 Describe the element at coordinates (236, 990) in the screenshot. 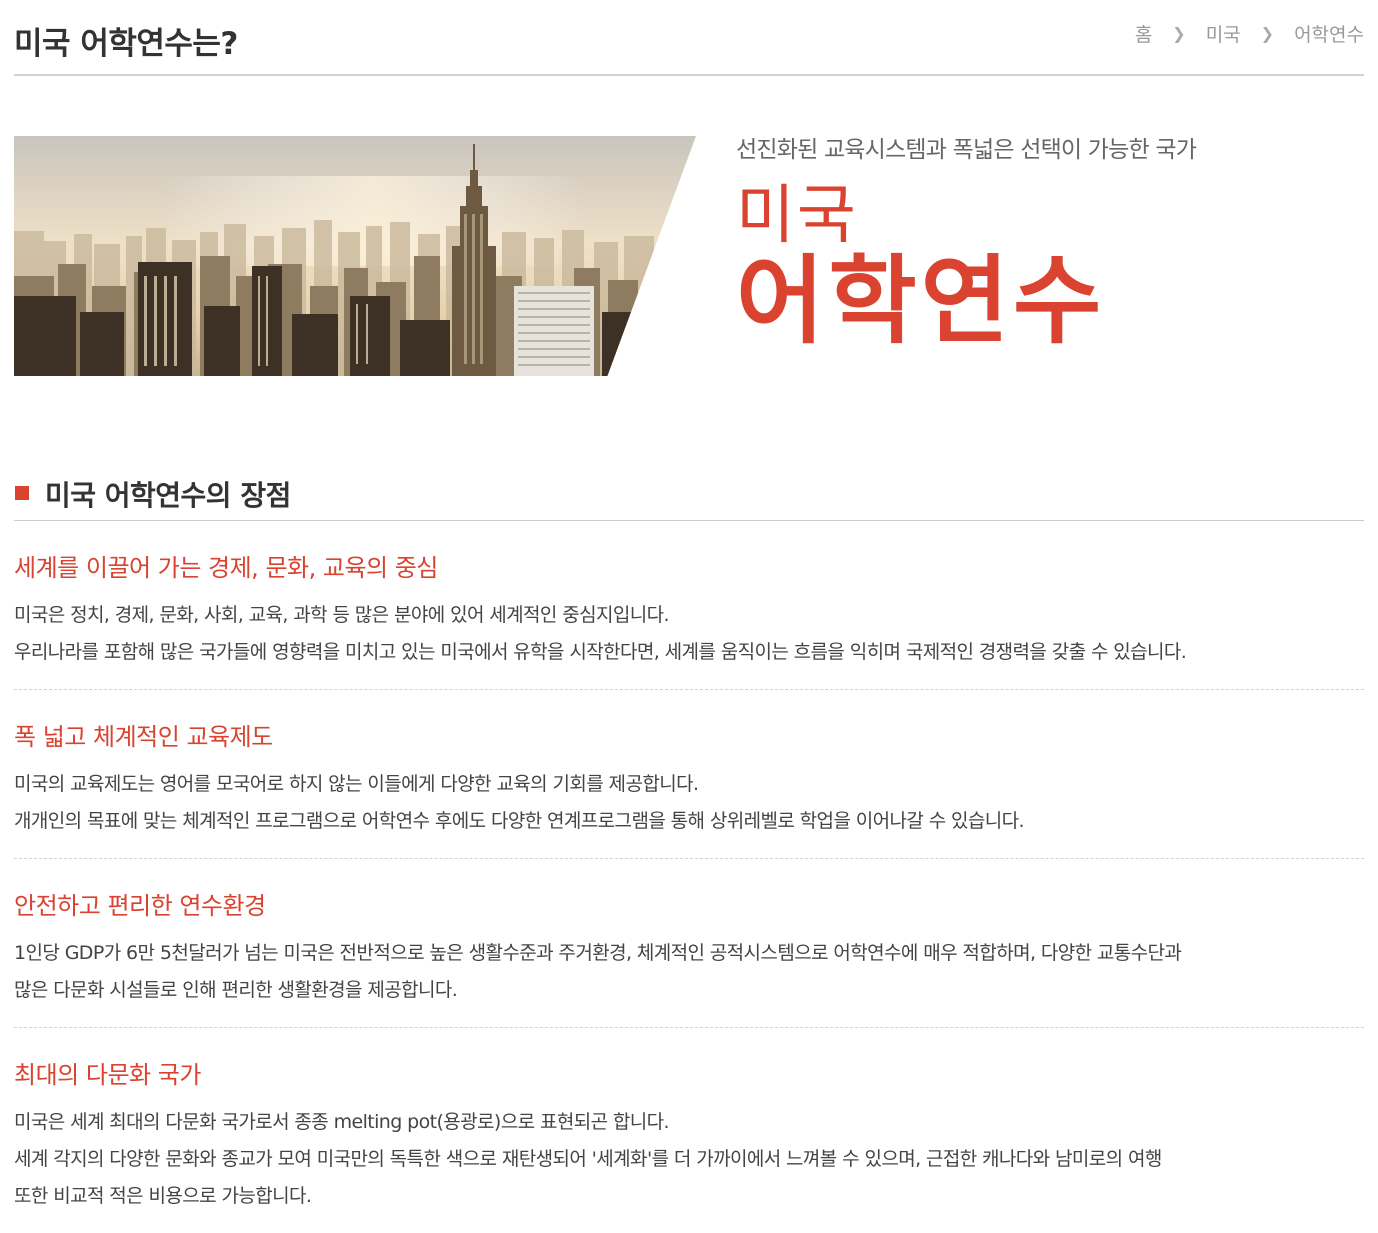

I see `advantage-text: 많은 다문화 시설들로 인해 편리한 생활환경을 제공합니다.` at that location.